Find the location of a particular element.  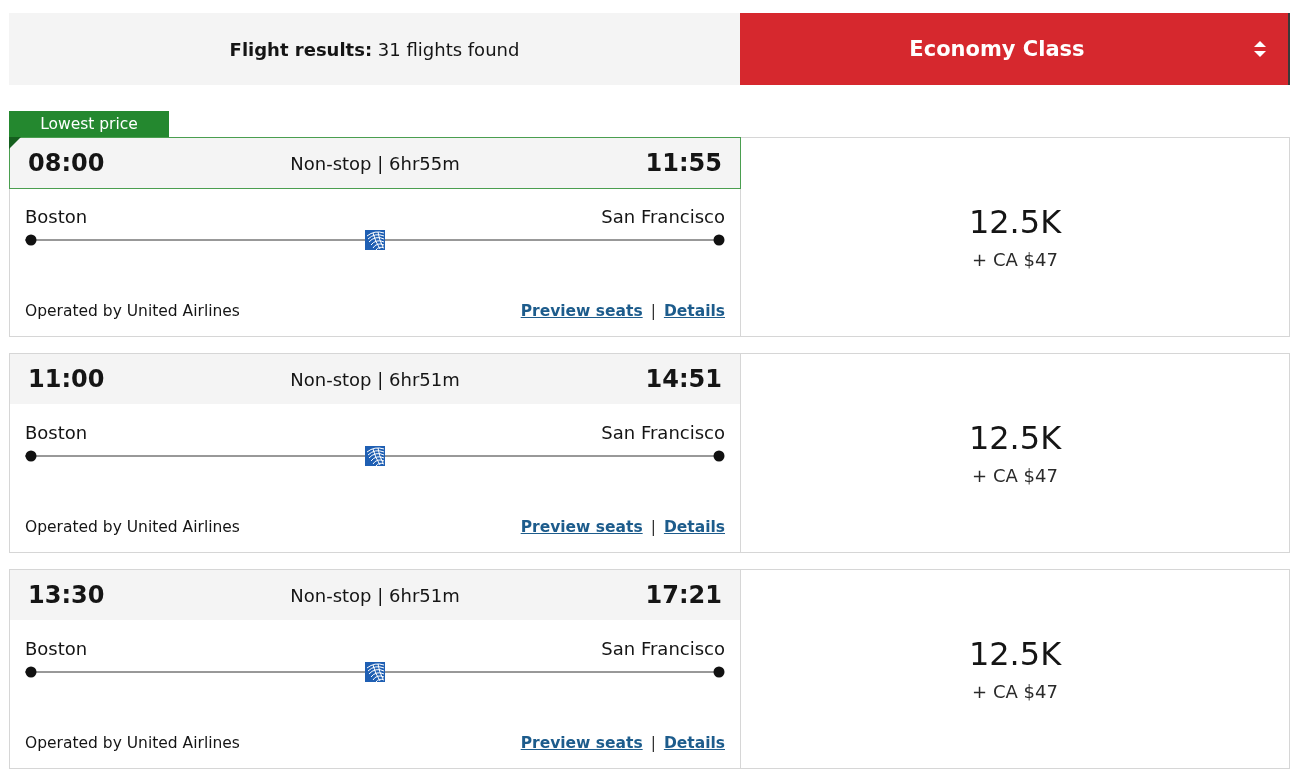

arrival-time: 11:55 is located at coordinates (683, 163).